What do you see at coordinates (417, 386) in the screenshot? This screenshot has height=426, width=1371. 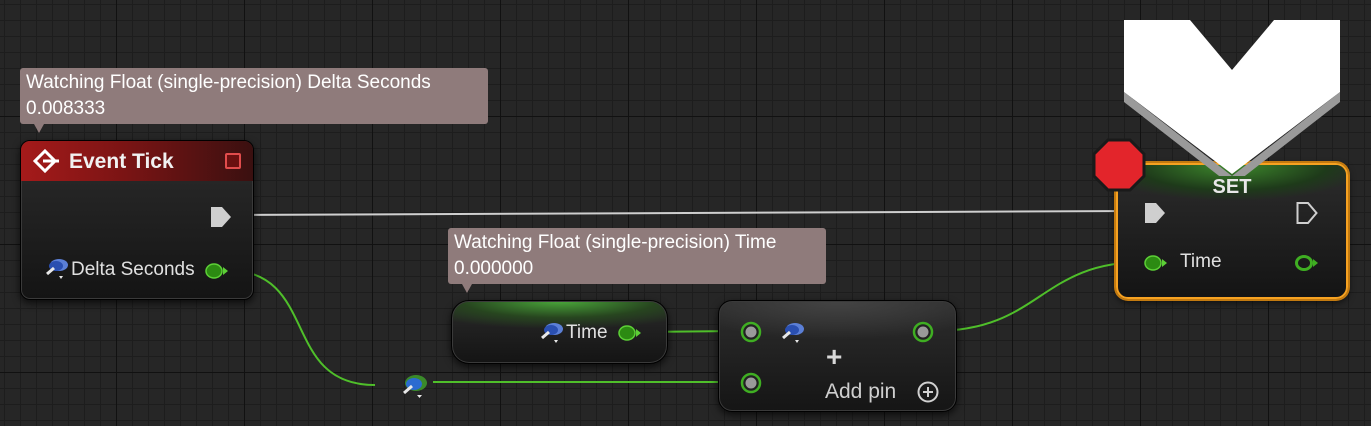 I see `reroute-node` at bounding box center [417, 386].